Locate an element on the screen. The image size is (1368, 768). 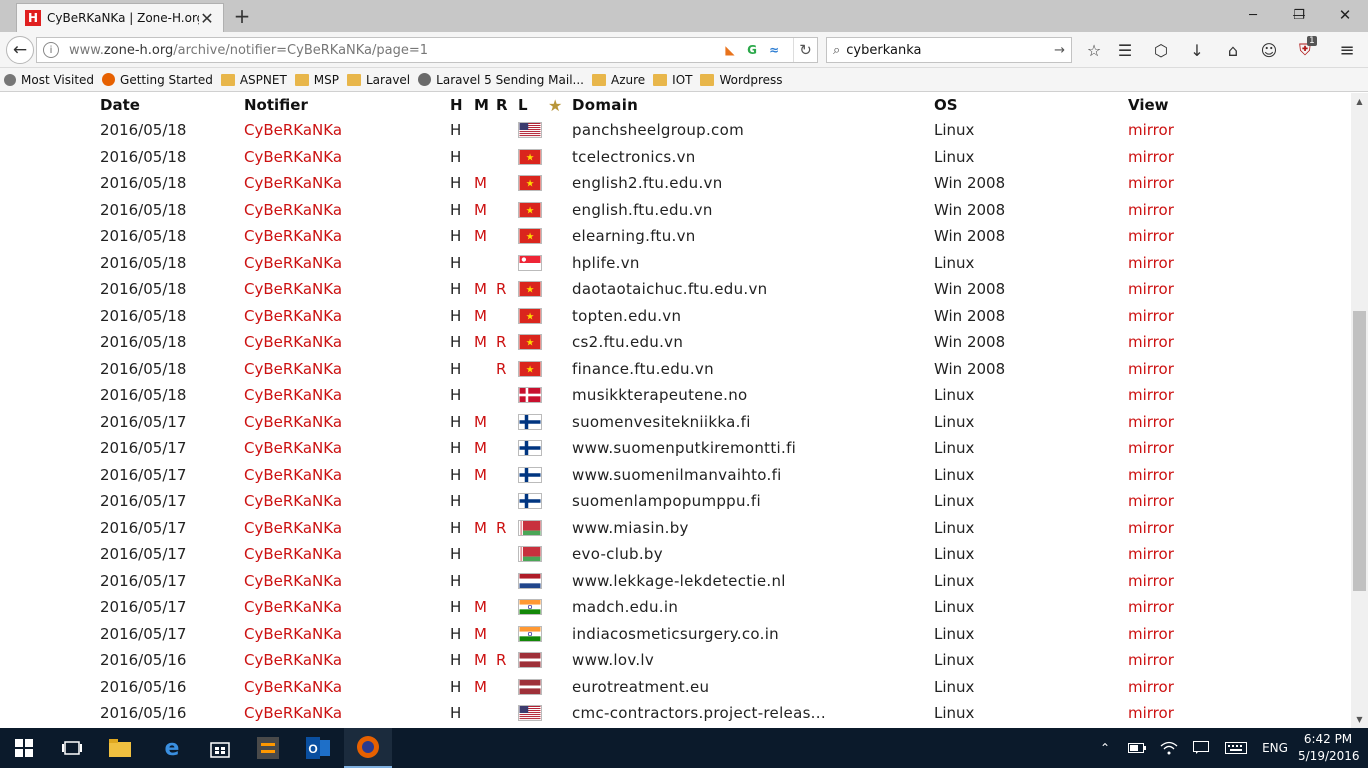
ublock-icon: ⛨ 1 is located at coordinates (1305, 49).